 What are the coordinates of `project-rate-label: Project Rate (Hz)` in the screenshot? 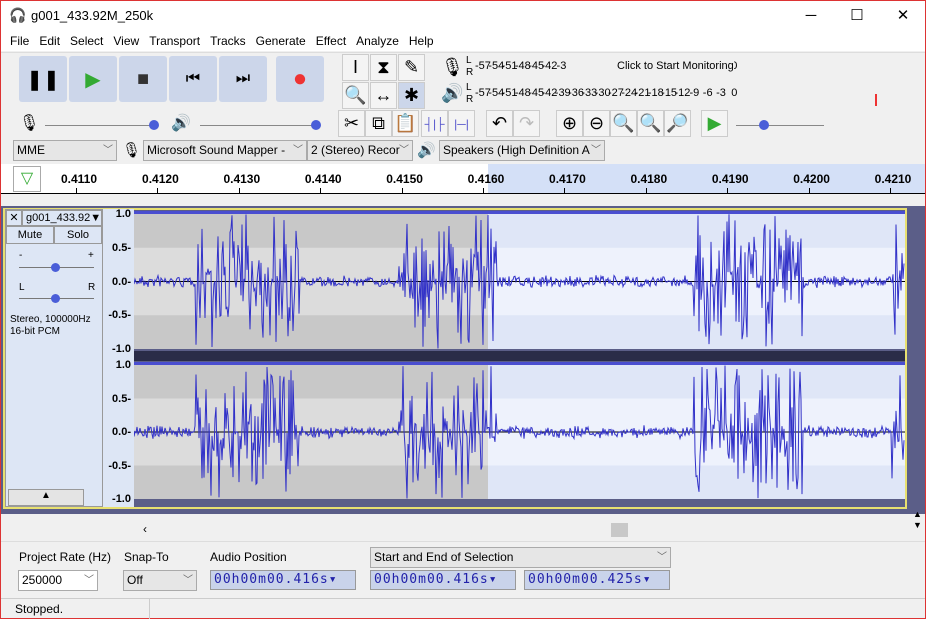 It's located at (65, 557).